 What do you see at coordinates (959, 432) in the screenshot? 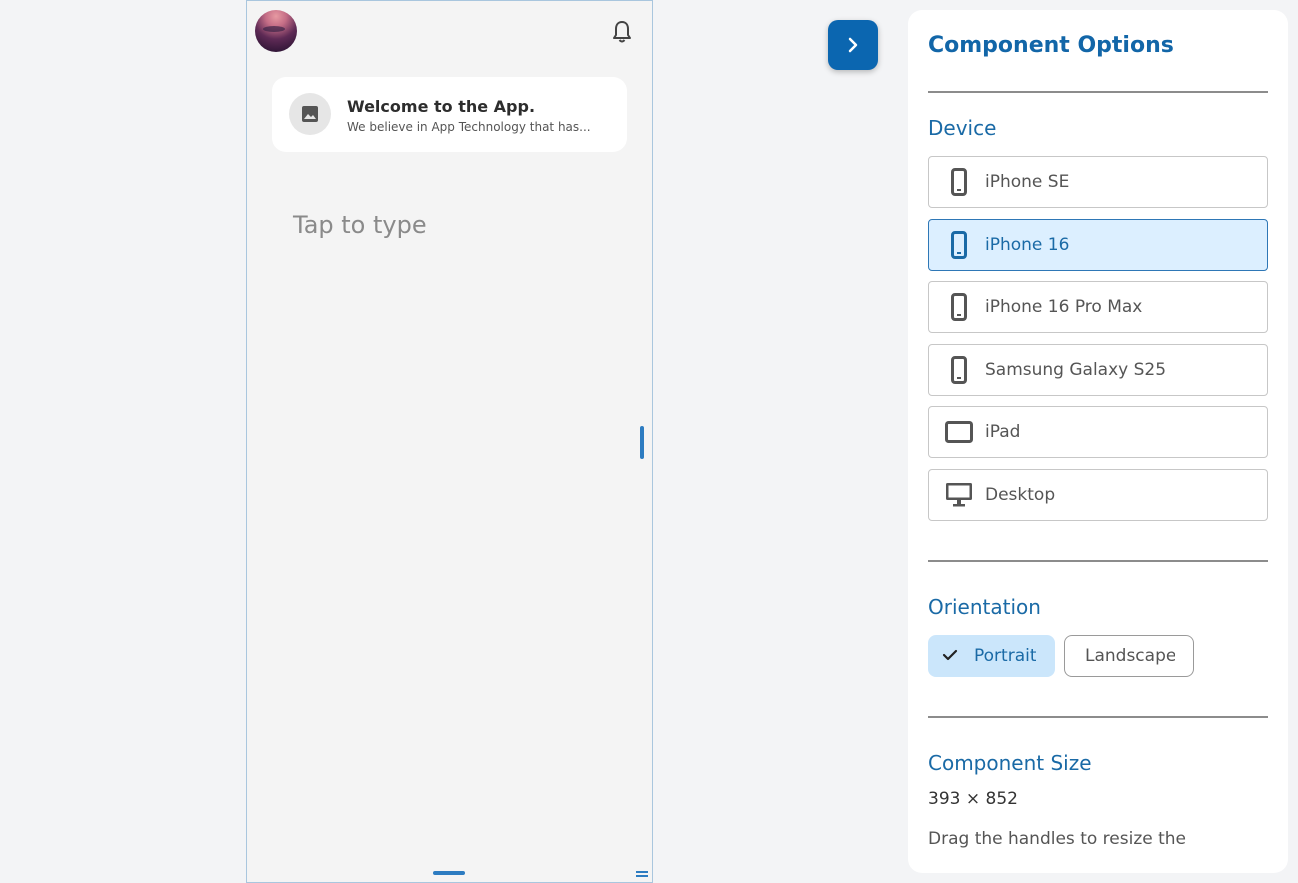
I see `tablet-icon` at bounding box center [959, 432].